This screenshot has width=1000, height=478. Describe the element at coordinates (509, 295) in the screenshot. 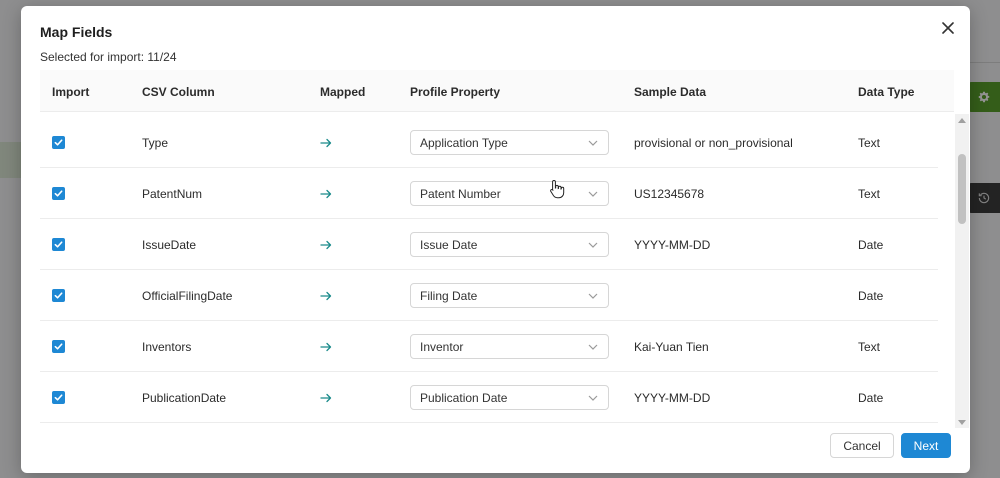

I see `profile-property-select: Filing Date` at that location.